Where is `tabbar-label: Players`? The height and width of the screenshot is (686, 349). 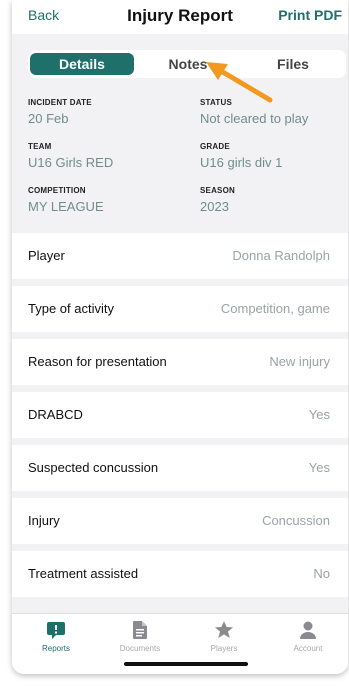 tabbar-label: Players is located at coordinates (224, 648).